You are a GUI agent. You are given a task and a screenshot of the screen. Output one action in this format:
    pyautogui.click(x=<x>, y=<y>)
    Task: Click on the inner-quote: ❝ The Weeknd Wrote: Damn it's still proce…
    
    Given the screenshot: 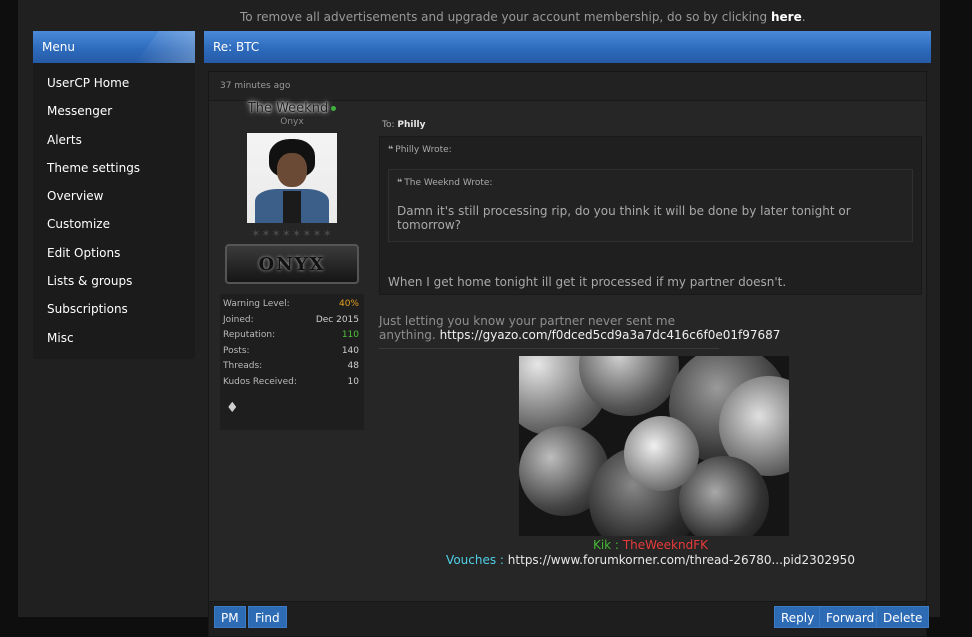 What is the action you would take?
    pyautogui.click(x=650, y=205)
    